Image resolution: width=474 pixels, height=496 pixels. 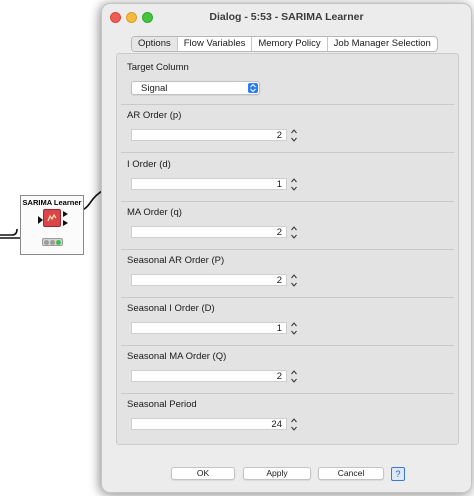 I want to click on seasonal-ma-order-stepper-icon, so click(x=294, y=376).